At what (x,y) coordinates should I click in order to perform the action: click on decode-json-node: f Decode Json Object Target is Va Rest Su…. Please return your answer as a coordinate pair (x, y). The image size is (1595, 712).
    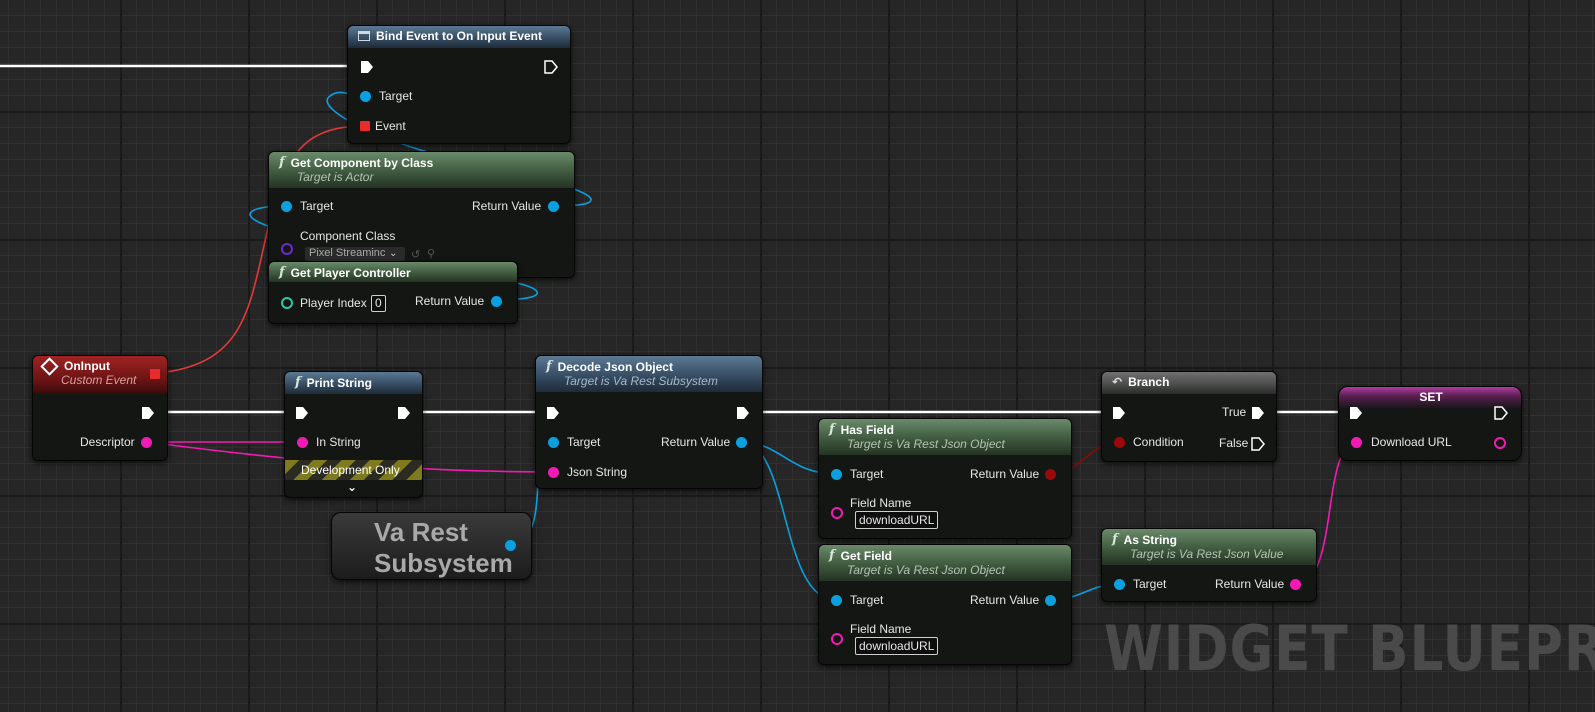
    Looking at the image, I should click on (649, 422).